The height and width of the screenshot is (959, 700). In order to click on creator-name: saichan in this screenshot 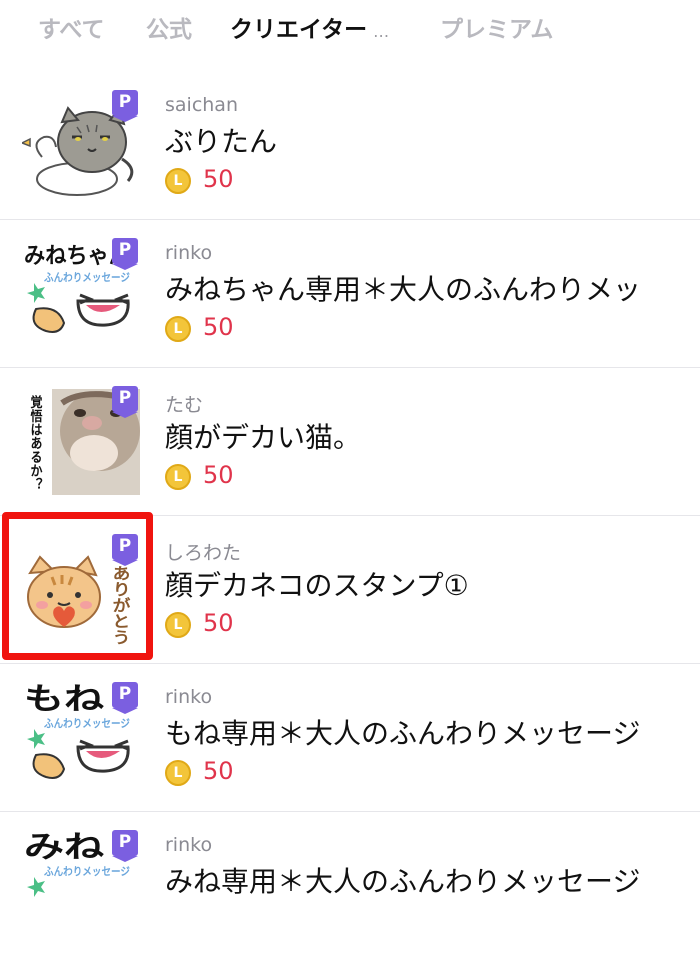, I will do `click(201, 105)`.